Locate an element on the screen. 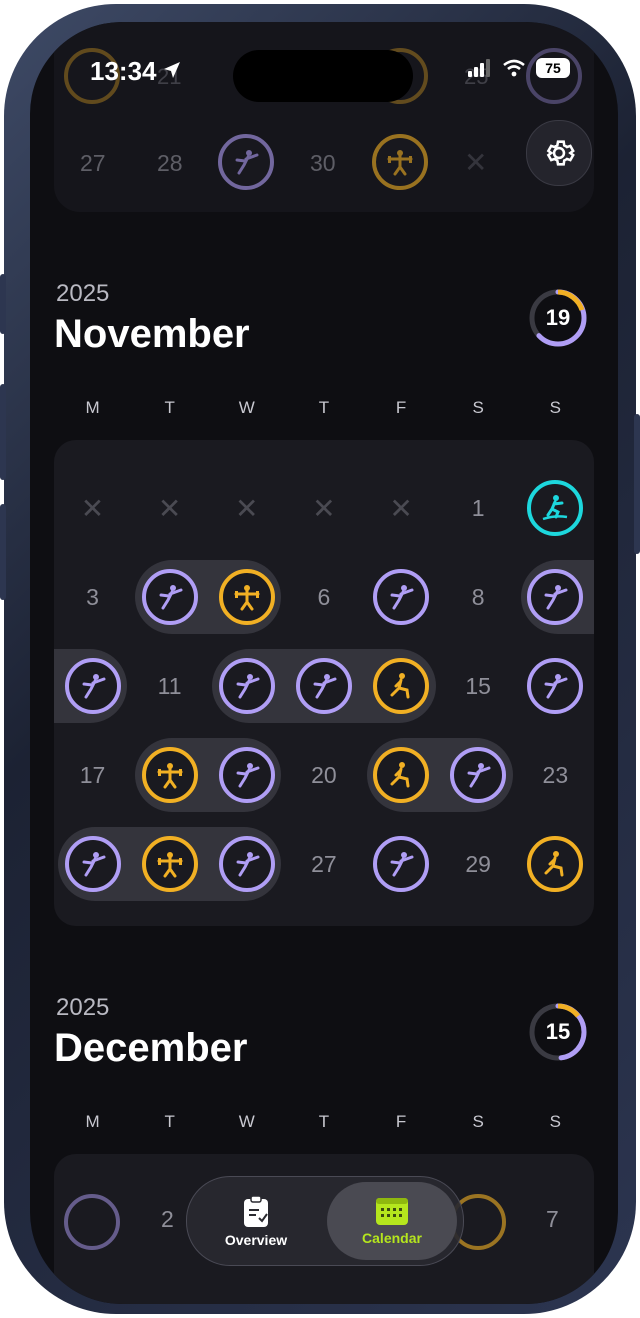 The image size is (640, 1318). tab-calendar: Calendar is located at coordinates (392, 1221).